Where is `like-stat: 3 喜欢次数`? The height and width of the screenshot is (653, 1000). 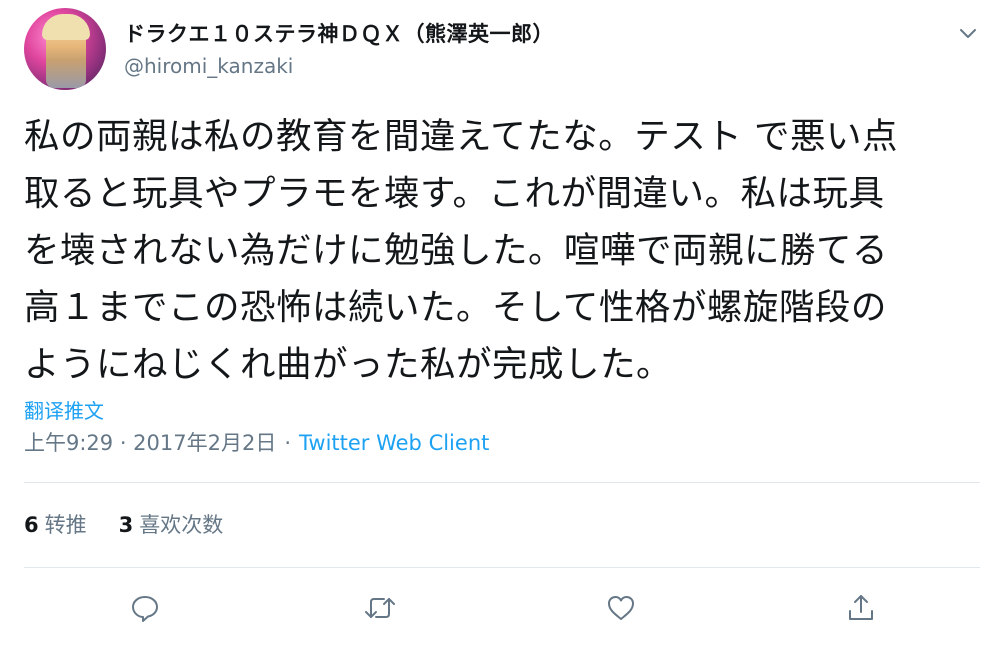
like-stat: 3 喜欢次数 is located at coordinates (171, 525).